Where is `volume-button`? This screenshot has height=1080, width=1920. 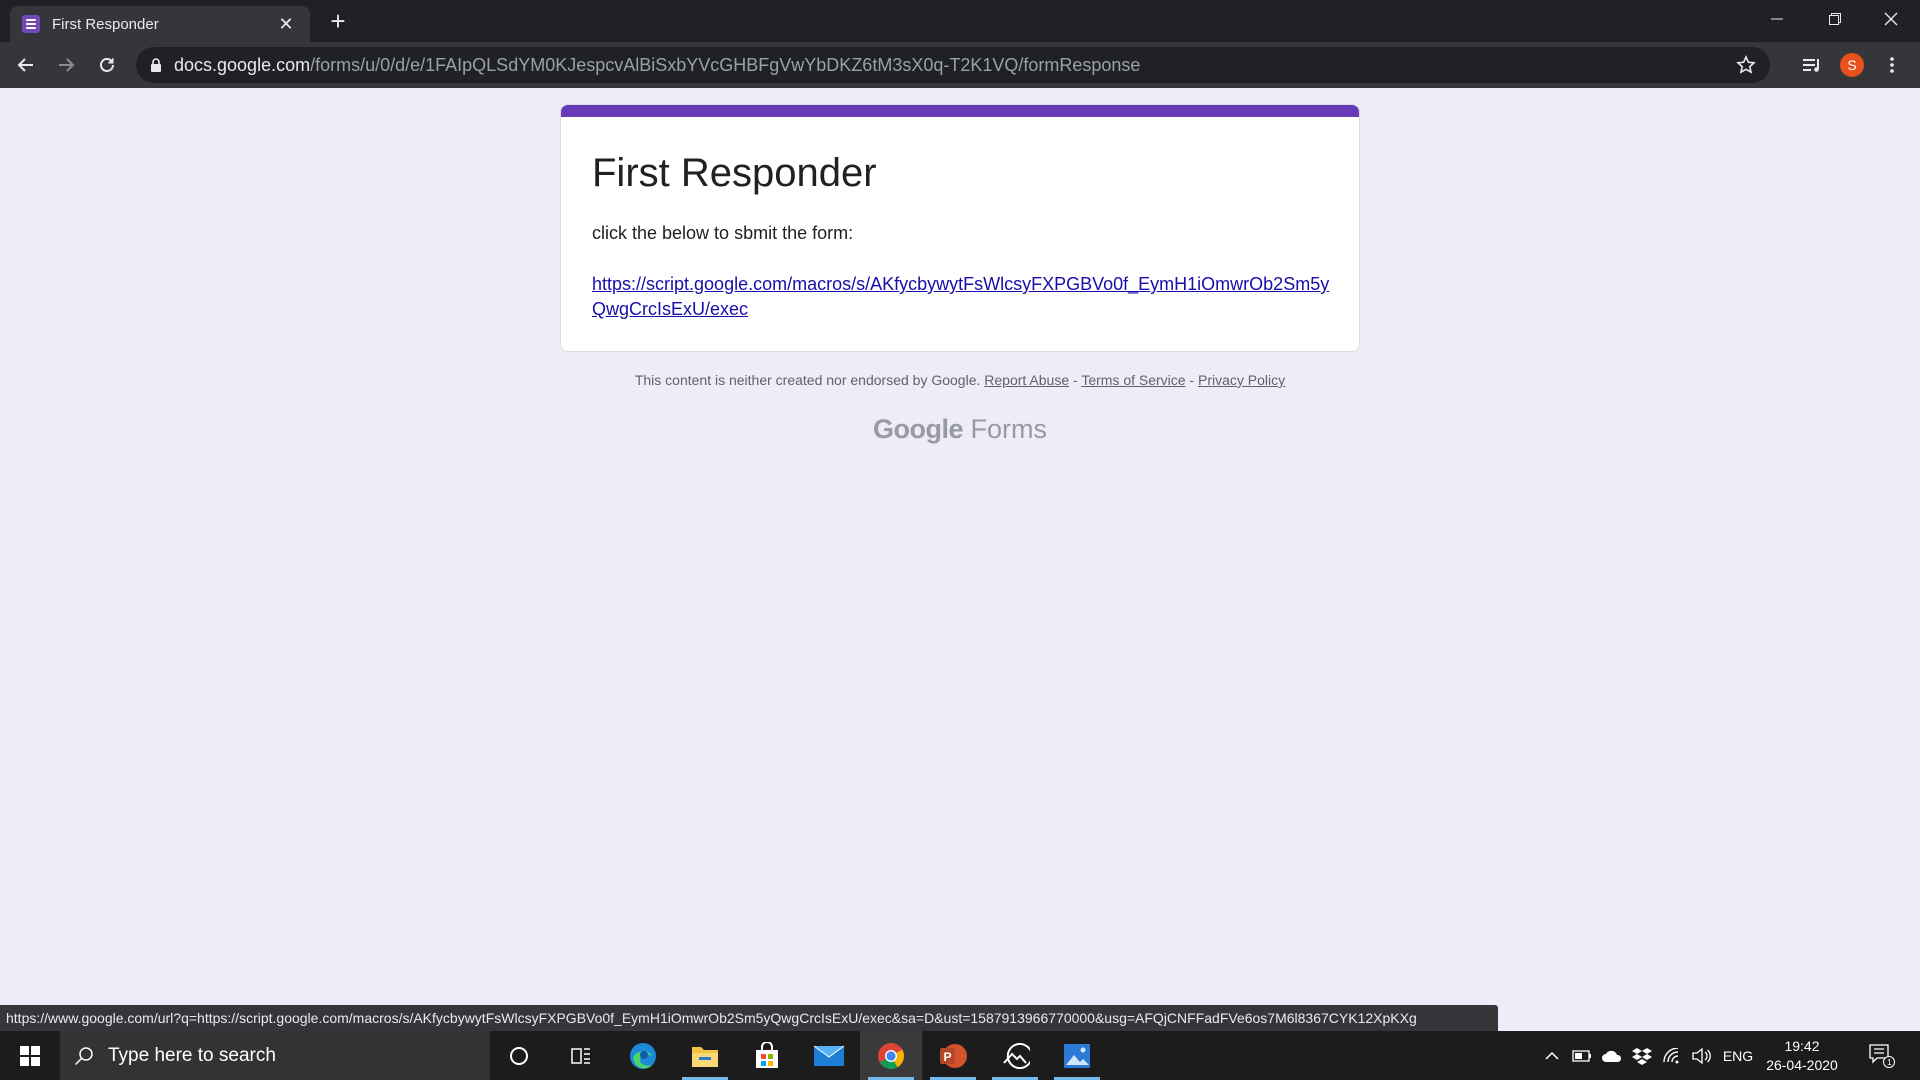
volume-button is located at coordinates (1702, 1055).